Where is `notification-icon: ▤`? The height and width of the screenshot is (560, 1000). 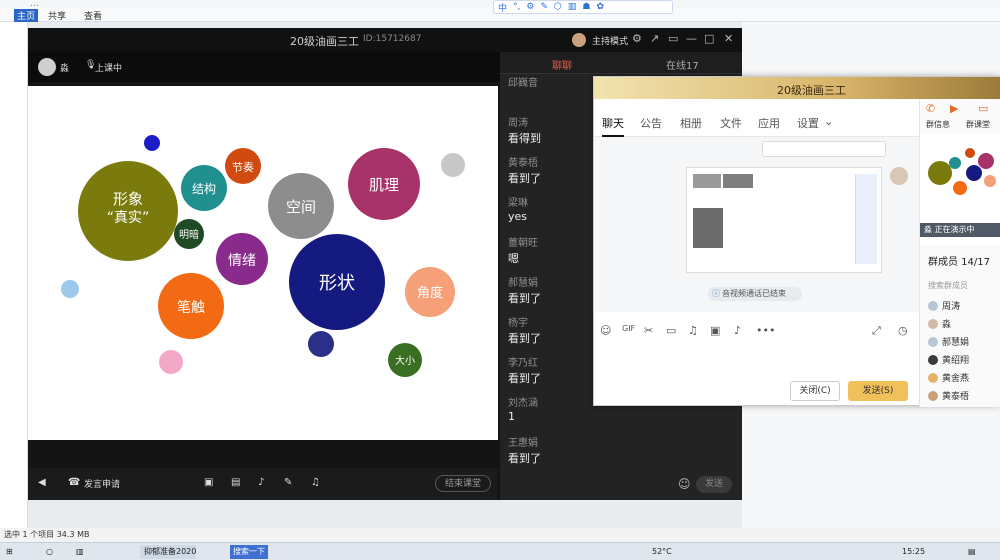
notification-icon: ▤ is located at coordinates (972, 552).